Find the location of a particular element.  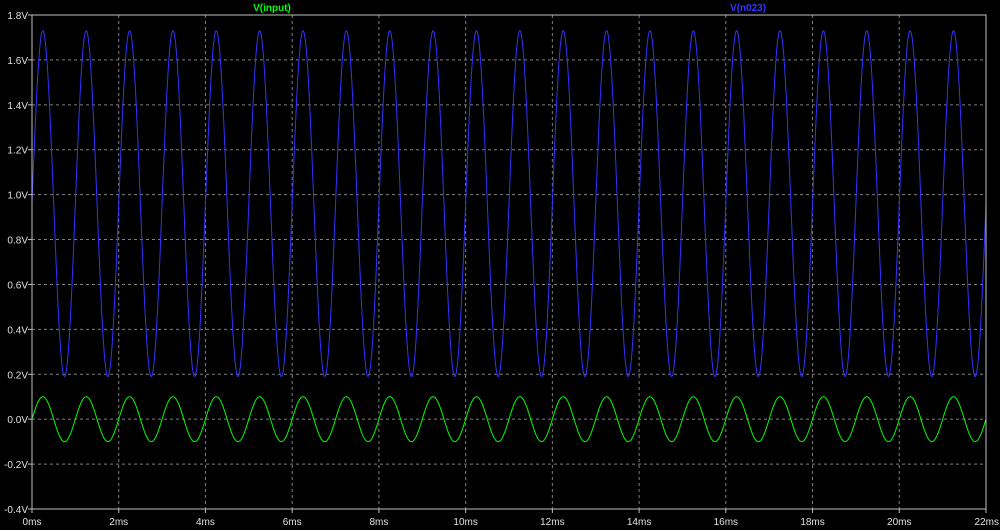

y-tick-label: 1.6V is located at coordinates (17, 61).